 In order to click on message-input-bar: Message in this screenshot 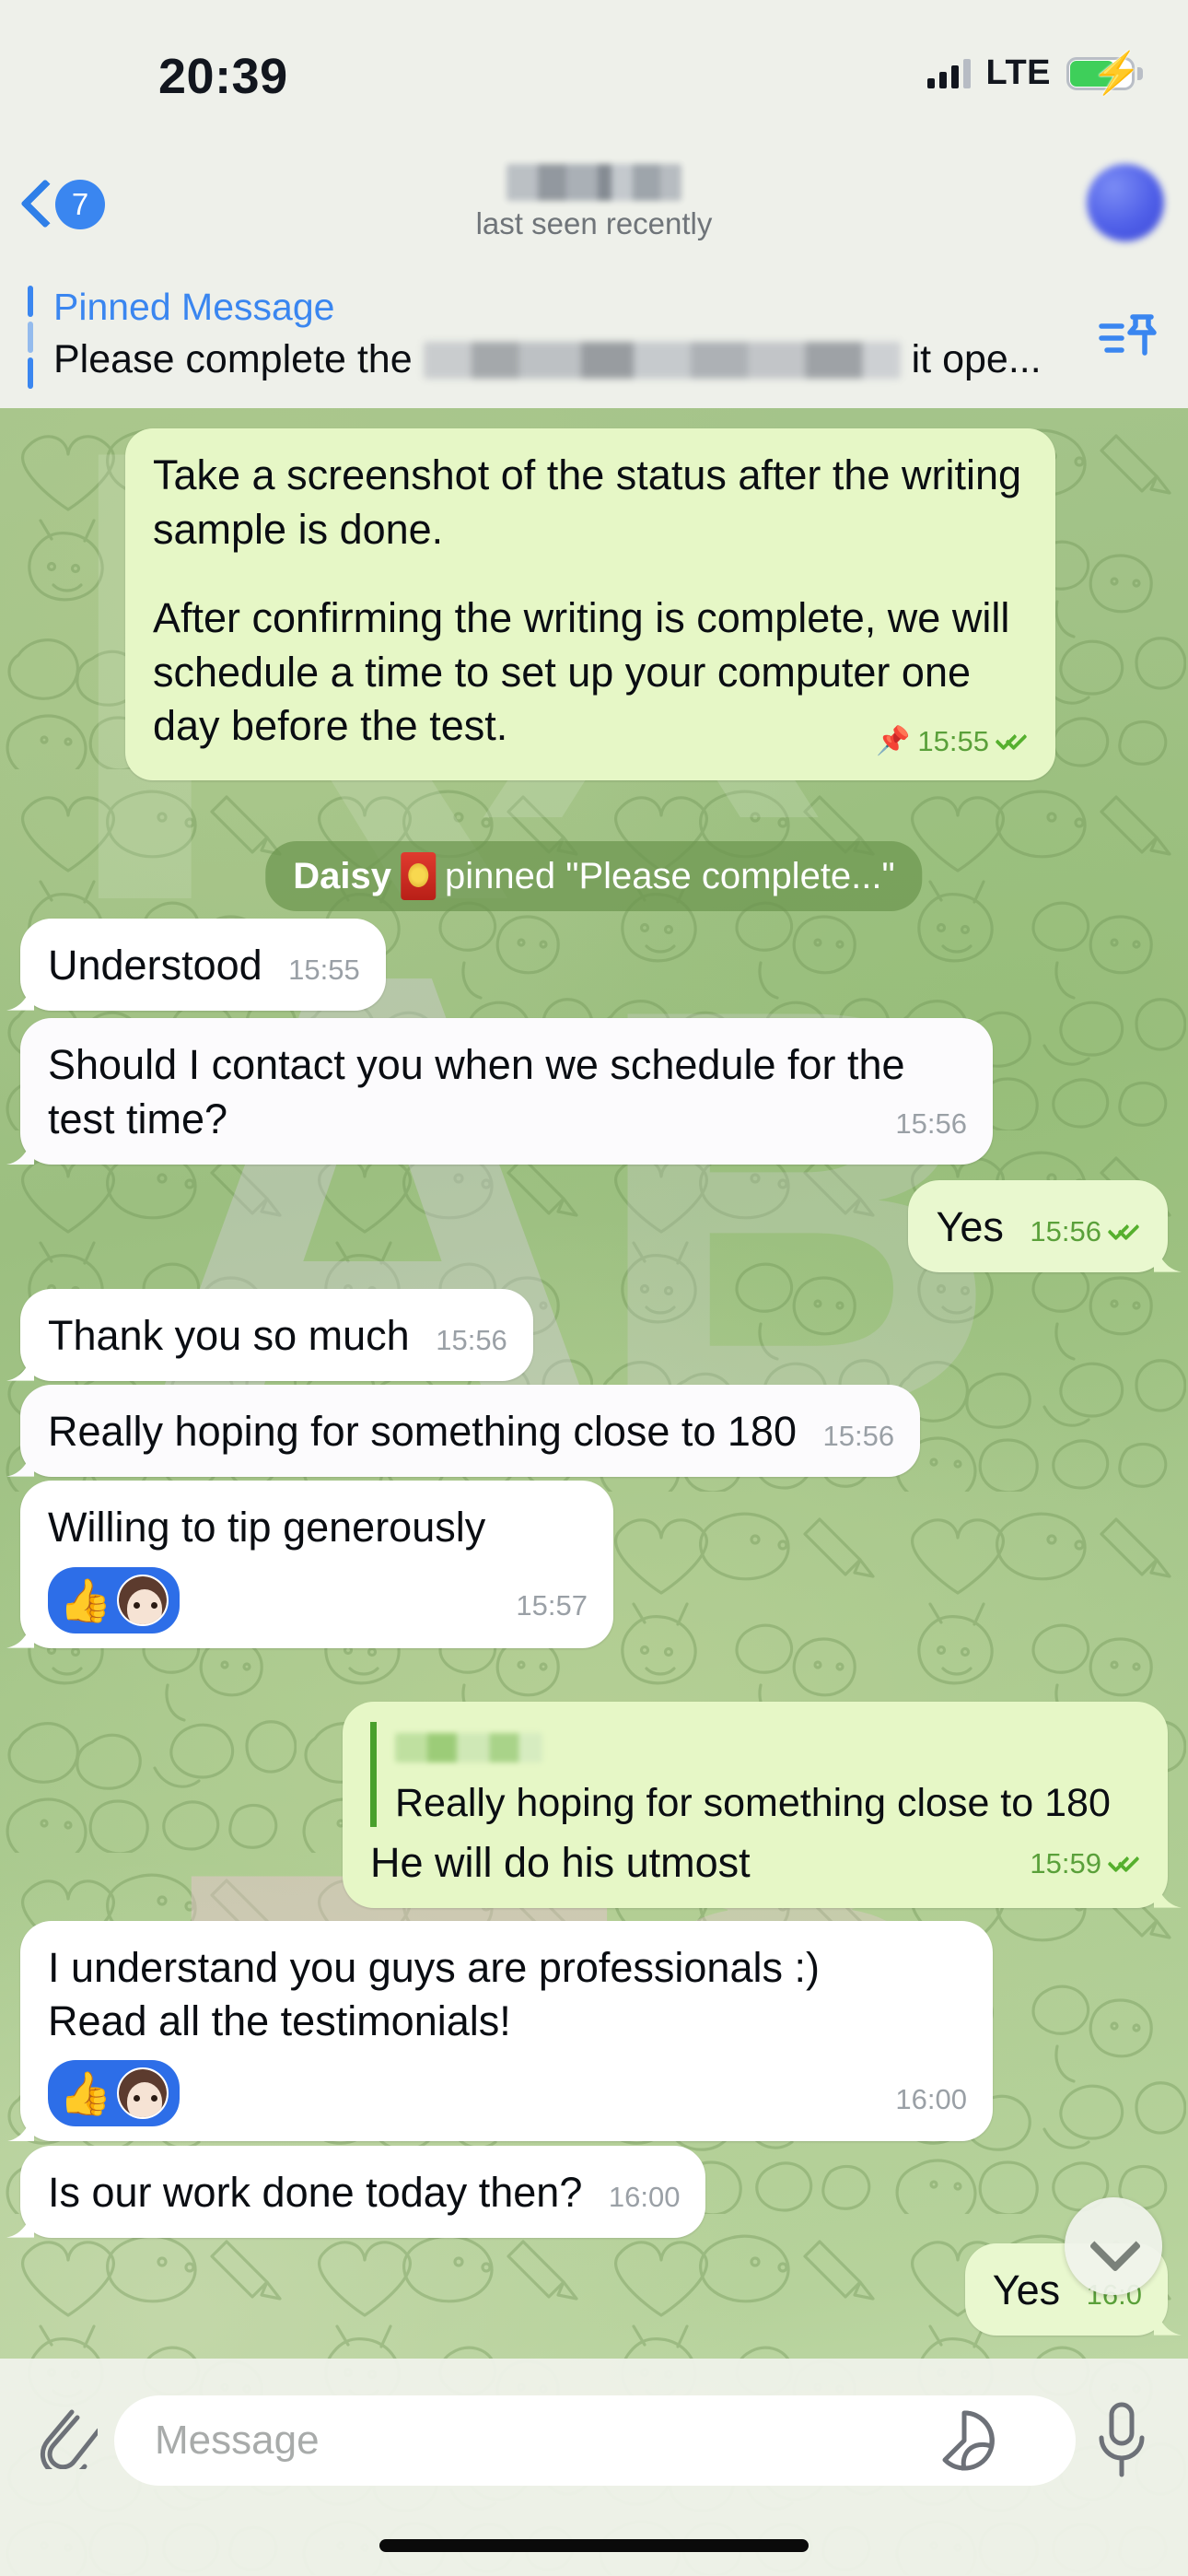, I will do `click(594, 2467)`.